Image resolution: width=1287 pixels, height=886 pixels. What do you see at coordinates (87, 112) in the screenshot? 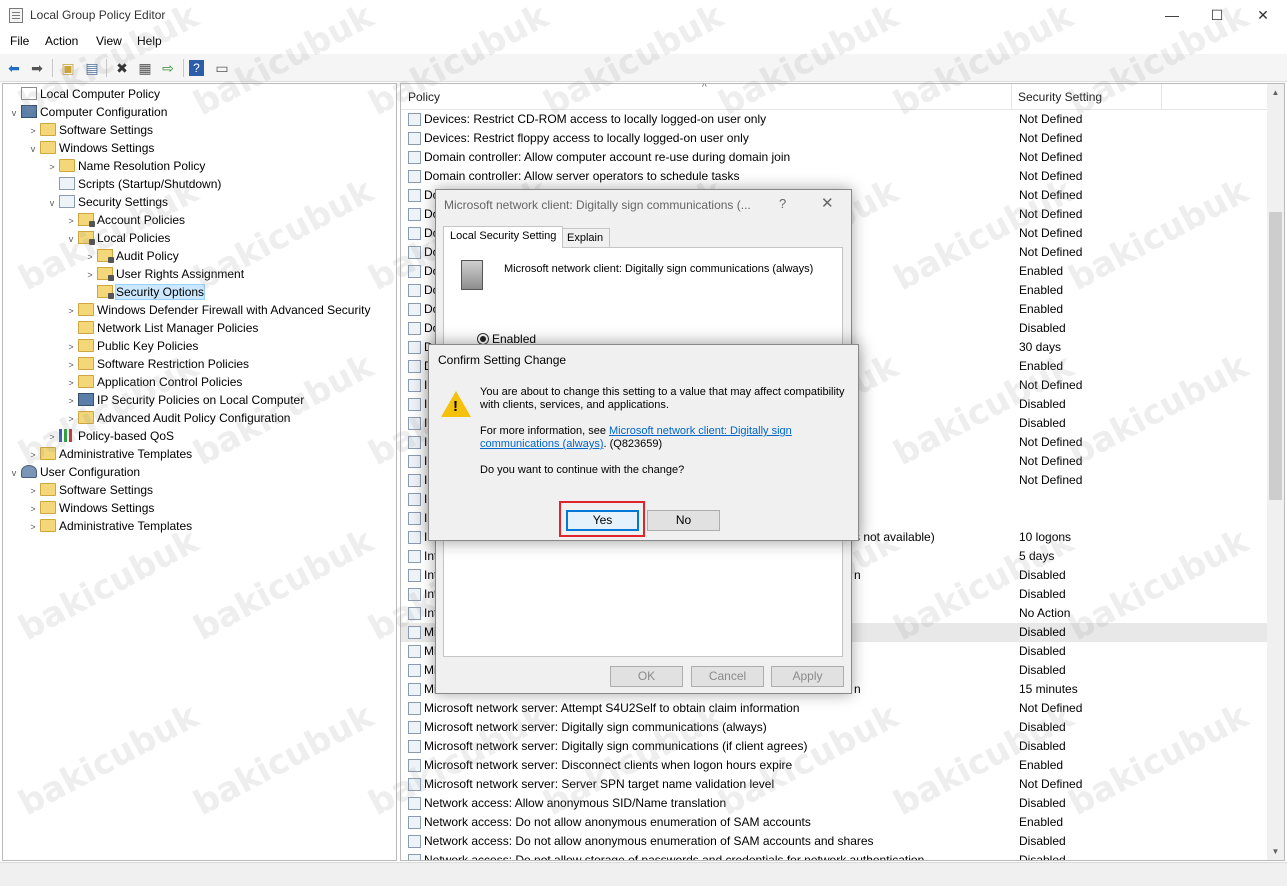
I see `tree-node: v Computer Configuration` at bounding box center [87, 112].